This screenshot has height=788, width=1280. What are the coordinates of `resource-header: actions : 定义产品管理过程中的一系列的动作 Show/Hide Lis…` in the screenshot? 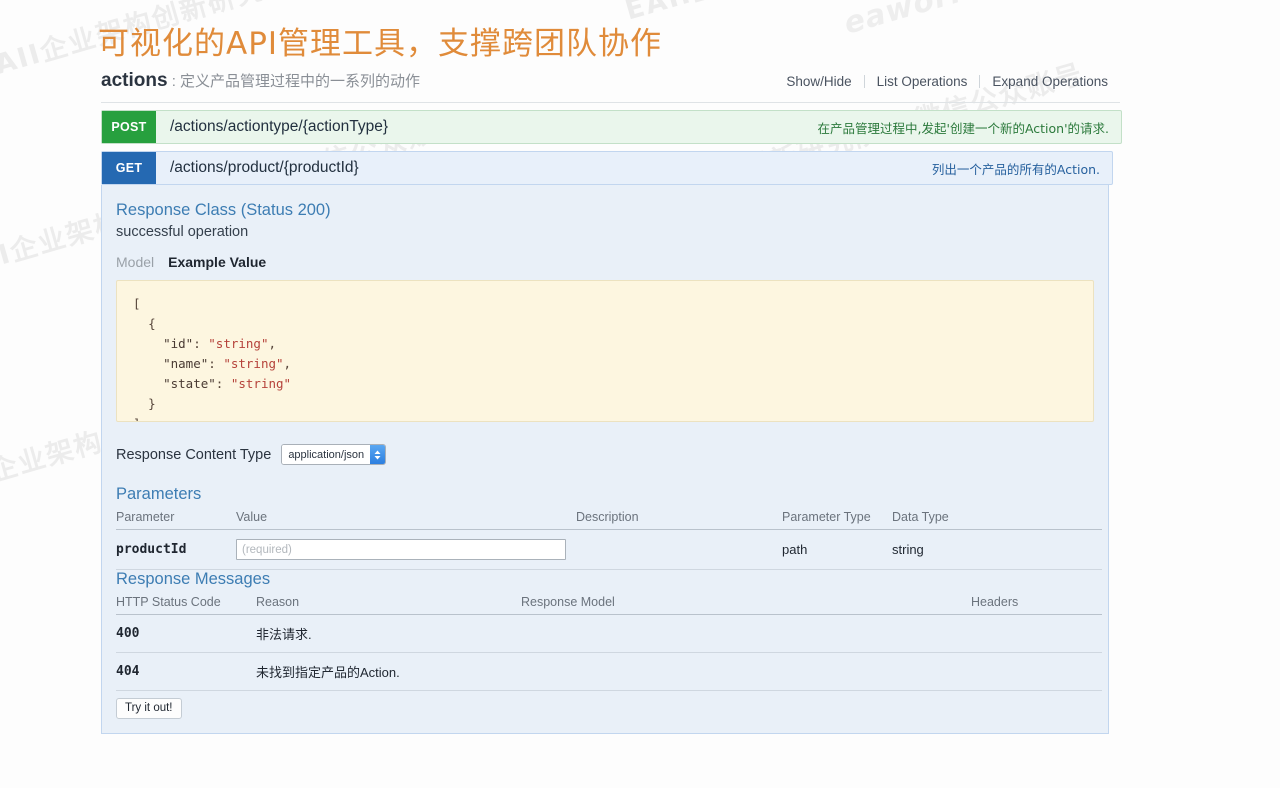 It's located at (610, 86).